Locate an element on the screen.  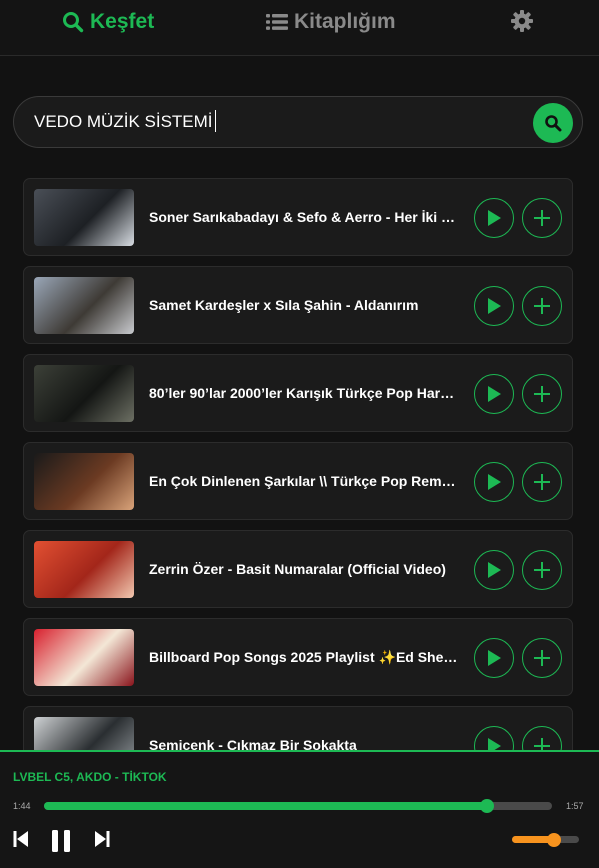
result-item: Samet Kardeşler x Sıla Şahin - Aldanırım is located at coordinates (298, 305).